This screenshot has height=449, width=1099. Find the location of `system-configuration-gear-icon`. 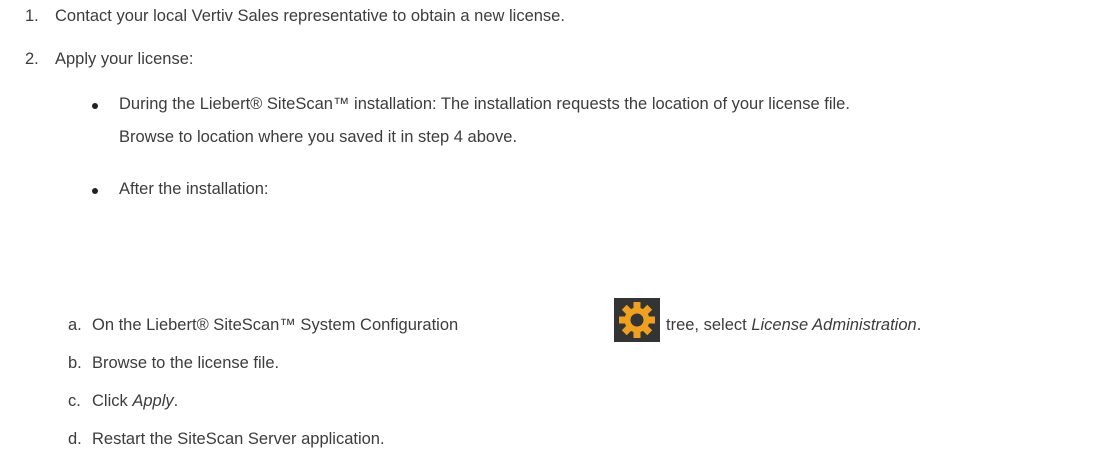

system-configuration-gear-icon is located at coordinates (637, 320).